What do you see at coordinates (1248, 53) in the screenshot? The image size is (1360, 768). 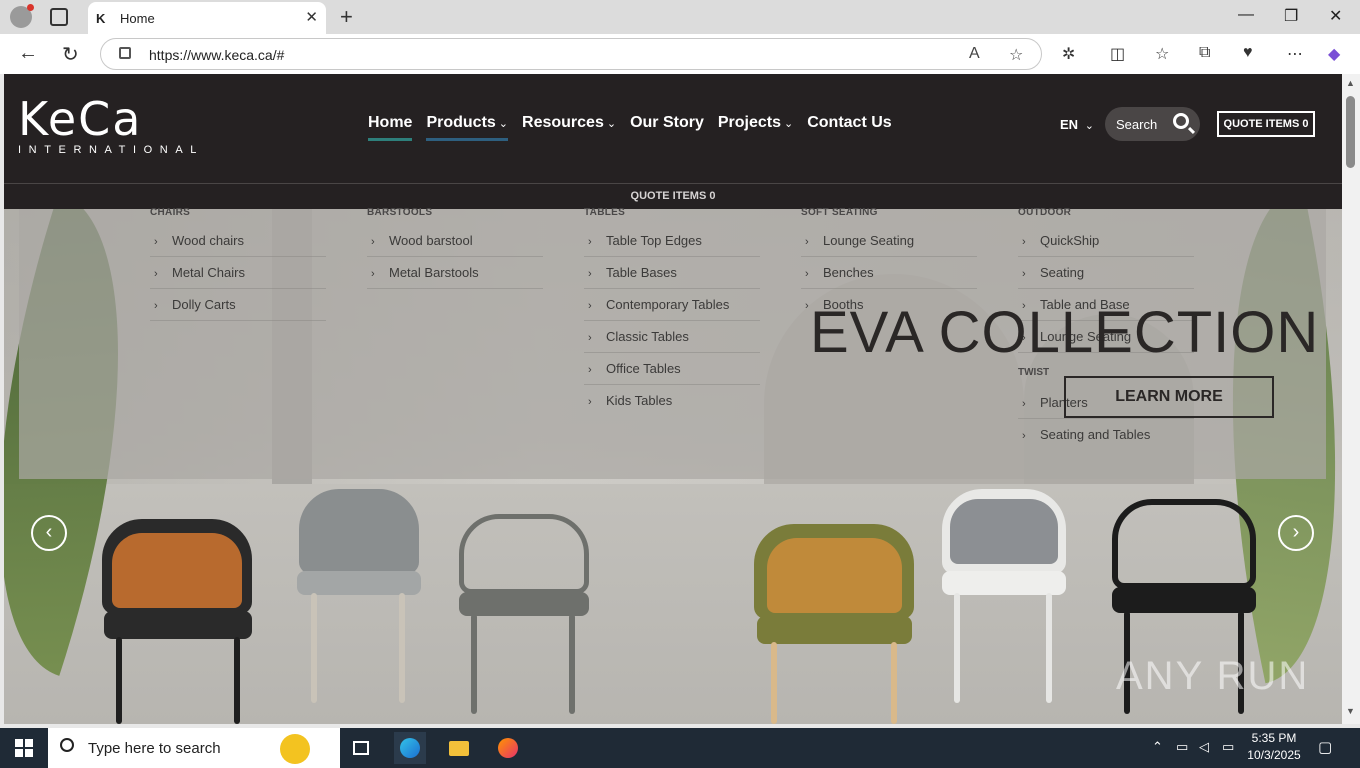 I see `browser-essentials-icon: ♥` at bounding box center [1248, 53].